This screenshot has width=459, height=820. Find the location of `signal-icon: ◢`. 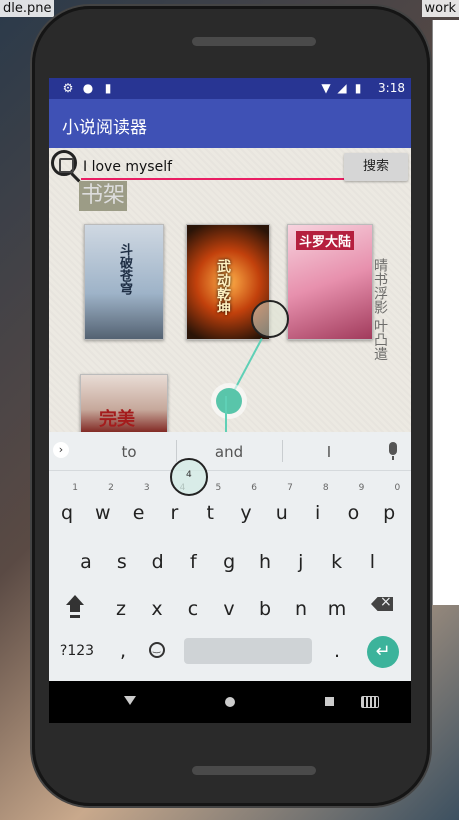

signal-icon: ◢ is located at coordinates (342, 88).